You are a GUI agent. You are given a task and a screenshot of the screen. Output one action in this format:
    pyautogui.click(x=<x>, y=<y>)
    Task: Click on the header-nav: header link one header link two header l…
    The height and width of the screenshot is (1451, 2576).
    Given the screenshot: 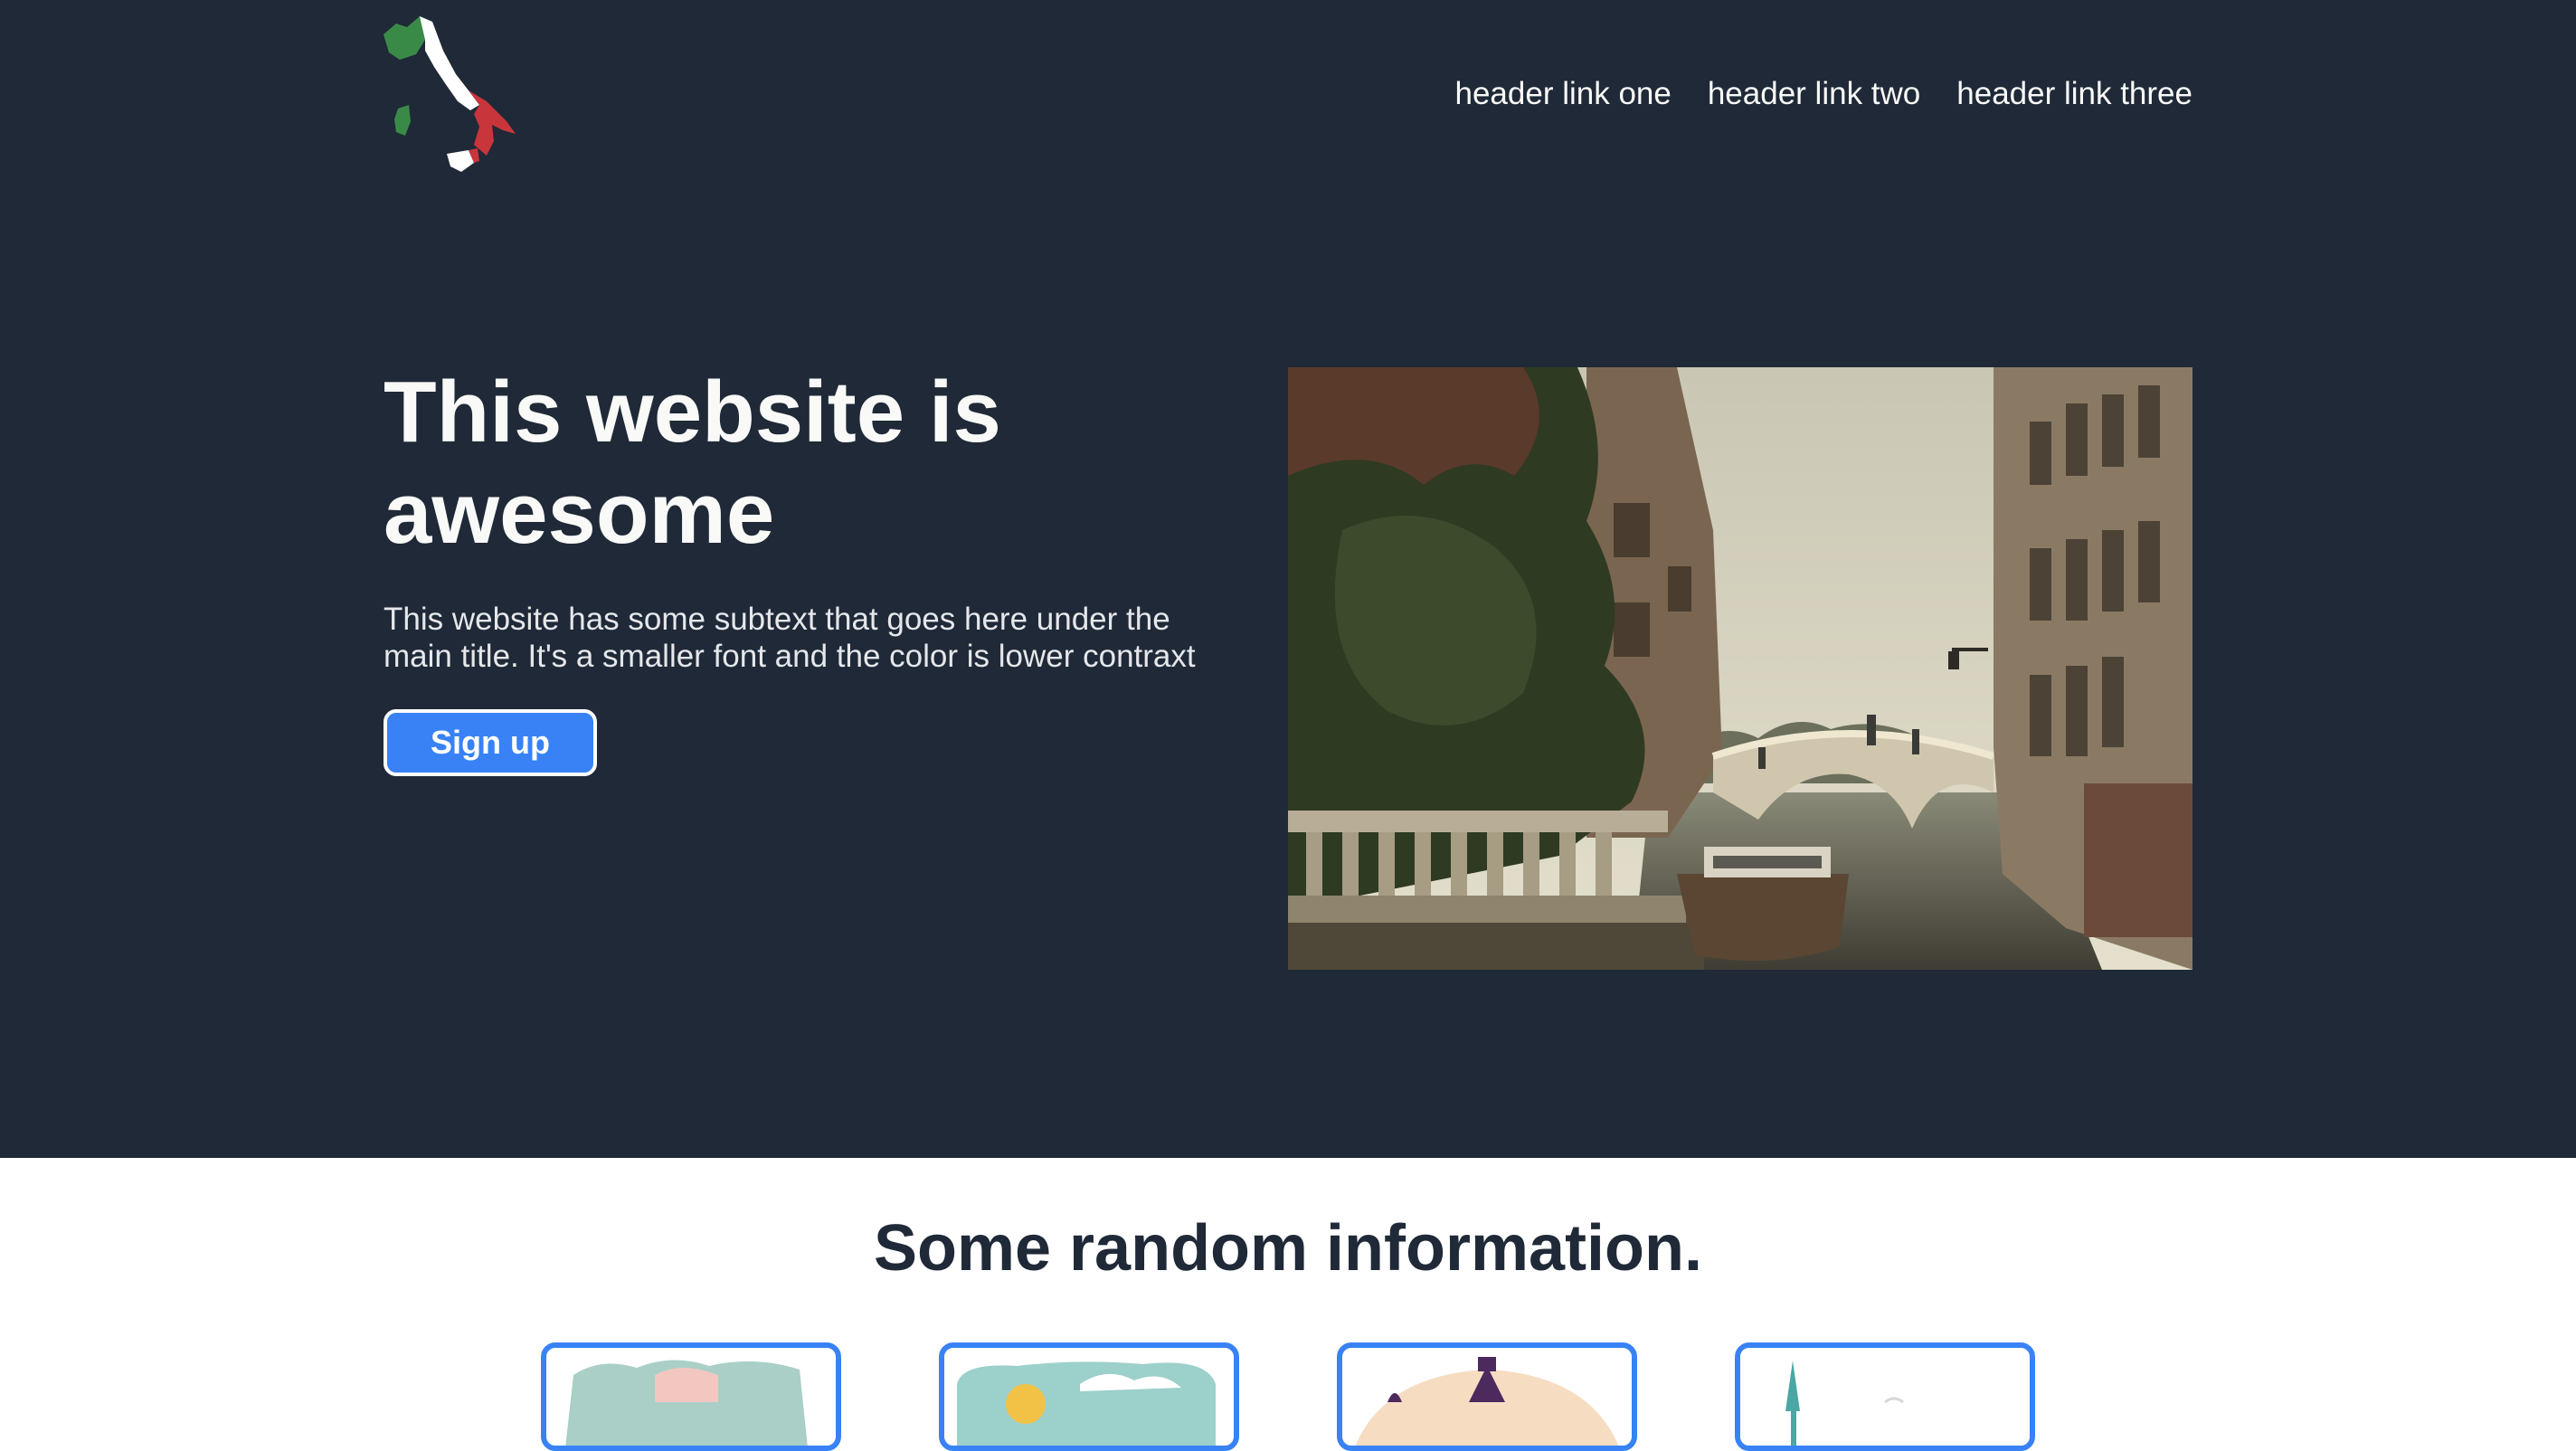 What is the action you would take?
    pyautogui.click(x=1824, y=94)
    